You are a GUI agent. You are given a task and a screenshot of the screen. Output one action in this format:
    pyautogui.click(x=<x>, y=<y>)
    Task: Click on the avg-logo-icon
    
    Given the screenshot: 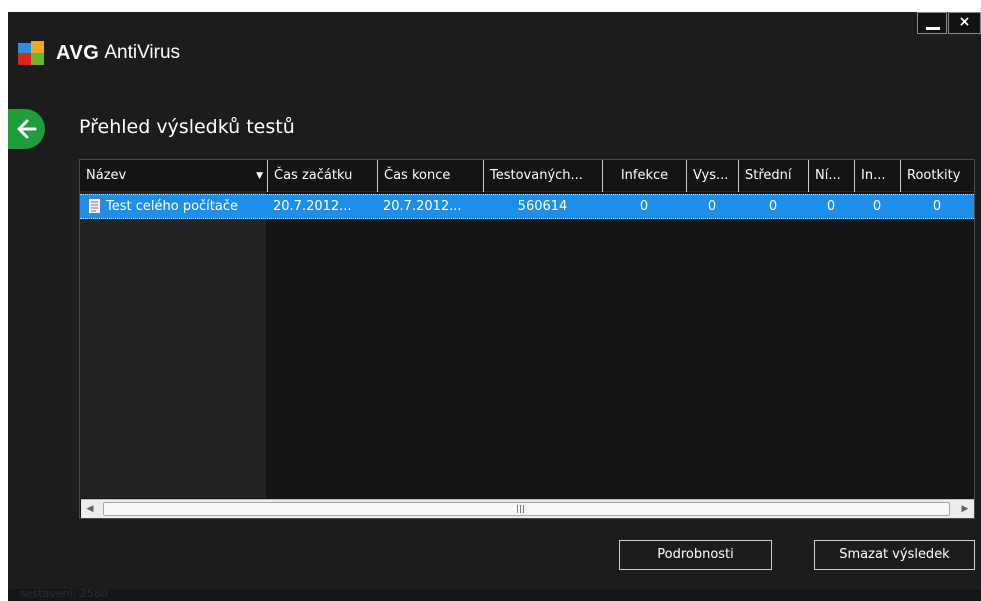 What is the action you would take?
    pyautogui.click(x=34, y=53)
    